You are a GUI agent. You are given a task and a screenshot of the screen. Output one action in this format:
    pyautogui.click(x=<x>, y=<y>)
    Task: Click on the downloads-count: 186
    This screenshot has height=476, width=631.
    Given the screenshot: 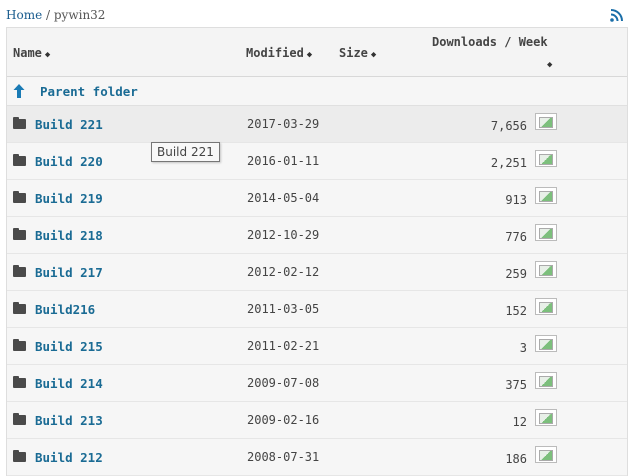 What is the action you would take?
    pyautogui.click(x=516, y=459)
    